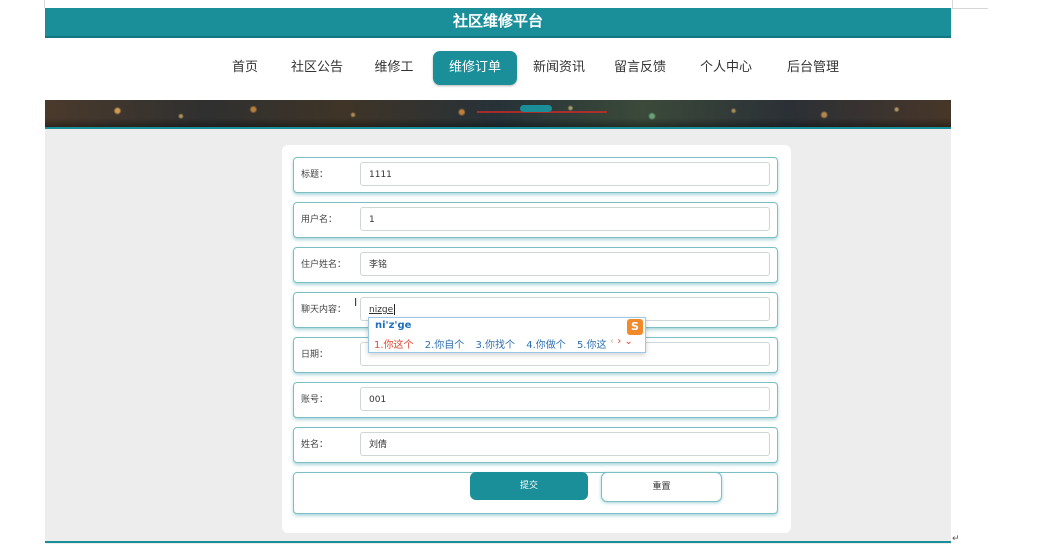 The height and width of the screenshot is (547, 1059). What do you see at coordinates (635, 327) in the screenshot?
I see `sogou-ime-icon: S` at bounding box center [635, 327].